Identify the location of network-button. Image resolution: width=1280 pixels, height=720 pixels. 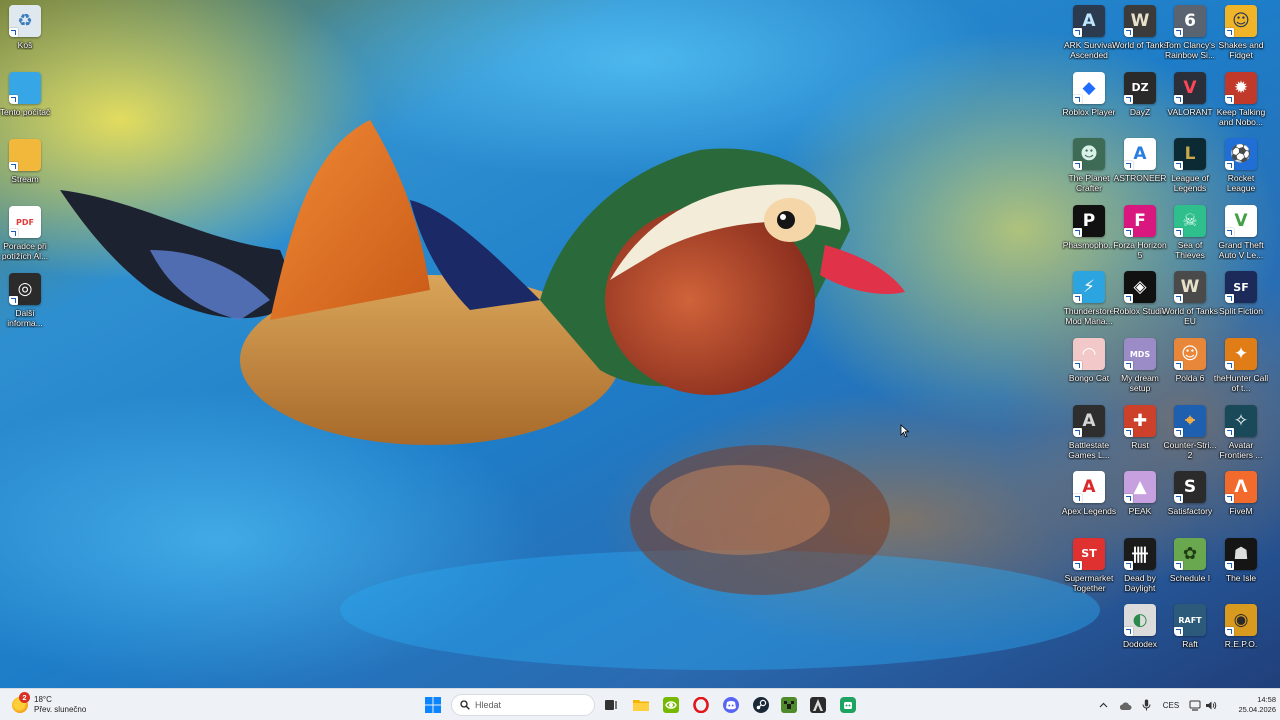
(1195, 705).